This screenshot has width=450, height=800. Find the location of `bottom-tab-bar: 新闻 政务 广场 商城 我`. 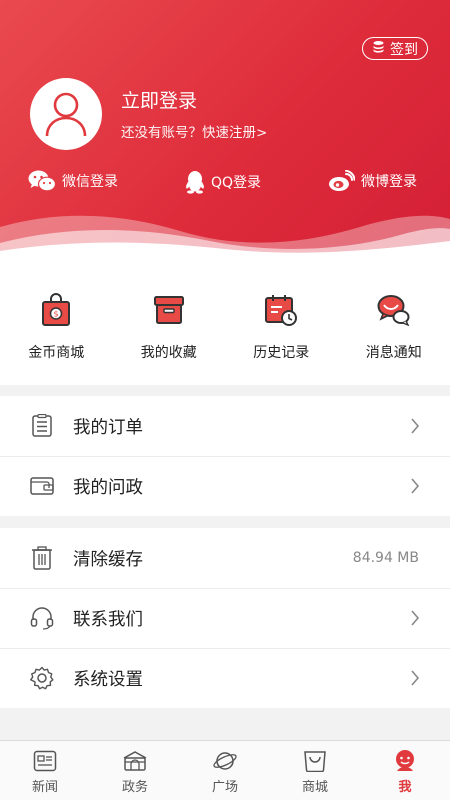

bottom-tab-bar: 新闻 政务 广场 商城 我 is located at coordinates (225, 770).